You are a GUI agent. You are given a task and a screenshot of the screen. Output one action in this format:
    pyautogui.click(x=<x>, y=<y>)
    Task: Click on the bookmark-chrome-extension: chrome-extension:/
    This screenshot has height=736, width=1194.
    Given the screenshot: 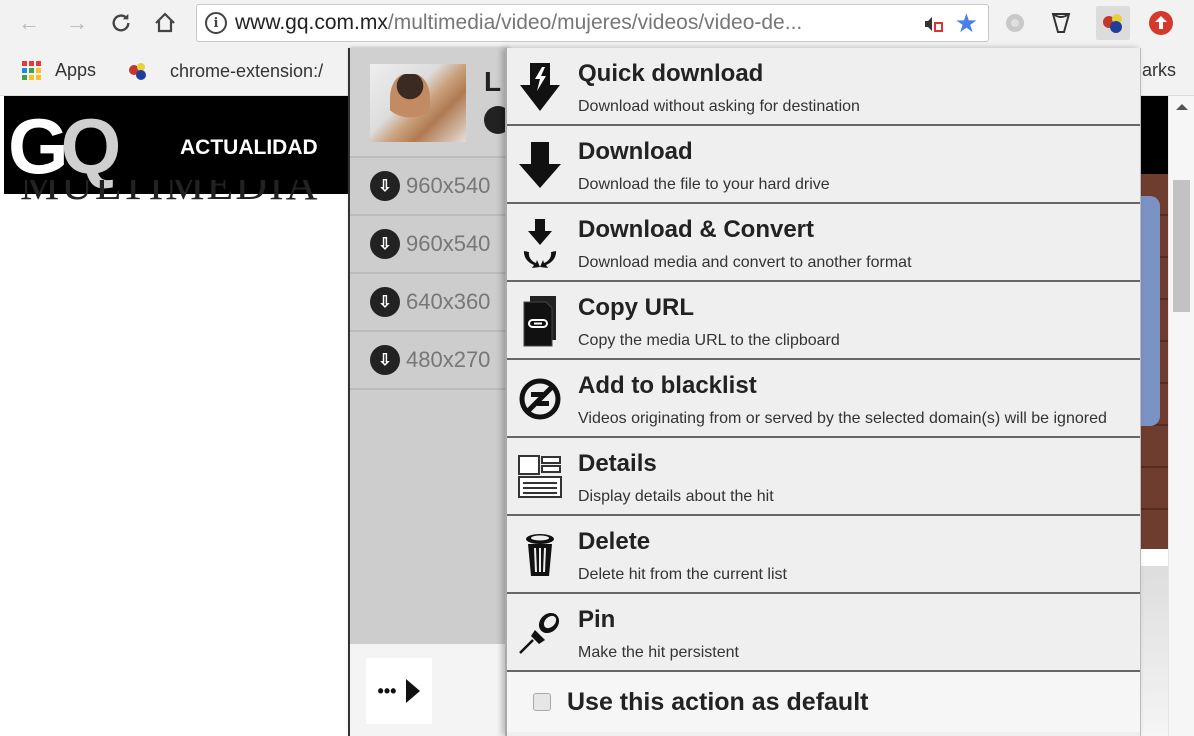 What is the action you would take?
    pyautogui.click(x=224, y=71)
    